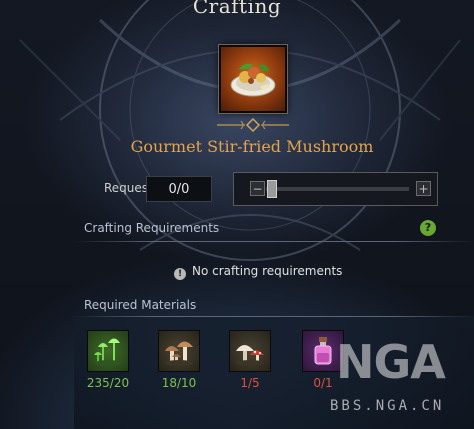 This screenshot has width=474, height=429. I want to click on crafting-requirements-label: Crafting Requirements, so click(152, 228).